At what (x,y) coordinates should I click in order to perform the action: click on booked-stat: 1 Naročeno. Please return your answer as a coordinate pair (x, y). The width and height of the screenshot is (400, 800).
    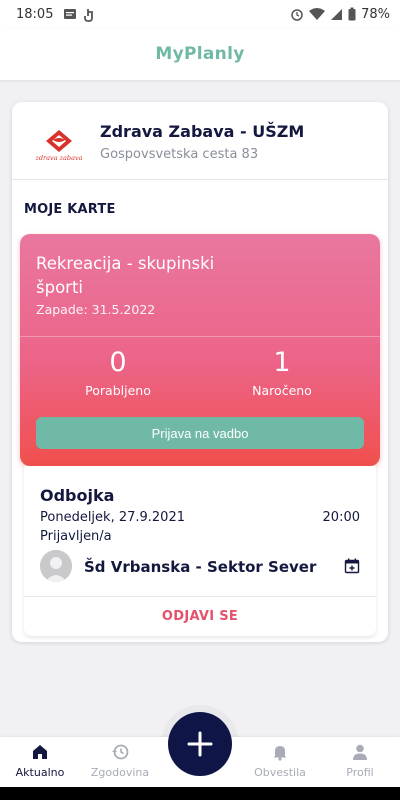
    Looking at the image, I should click on (282, 372).